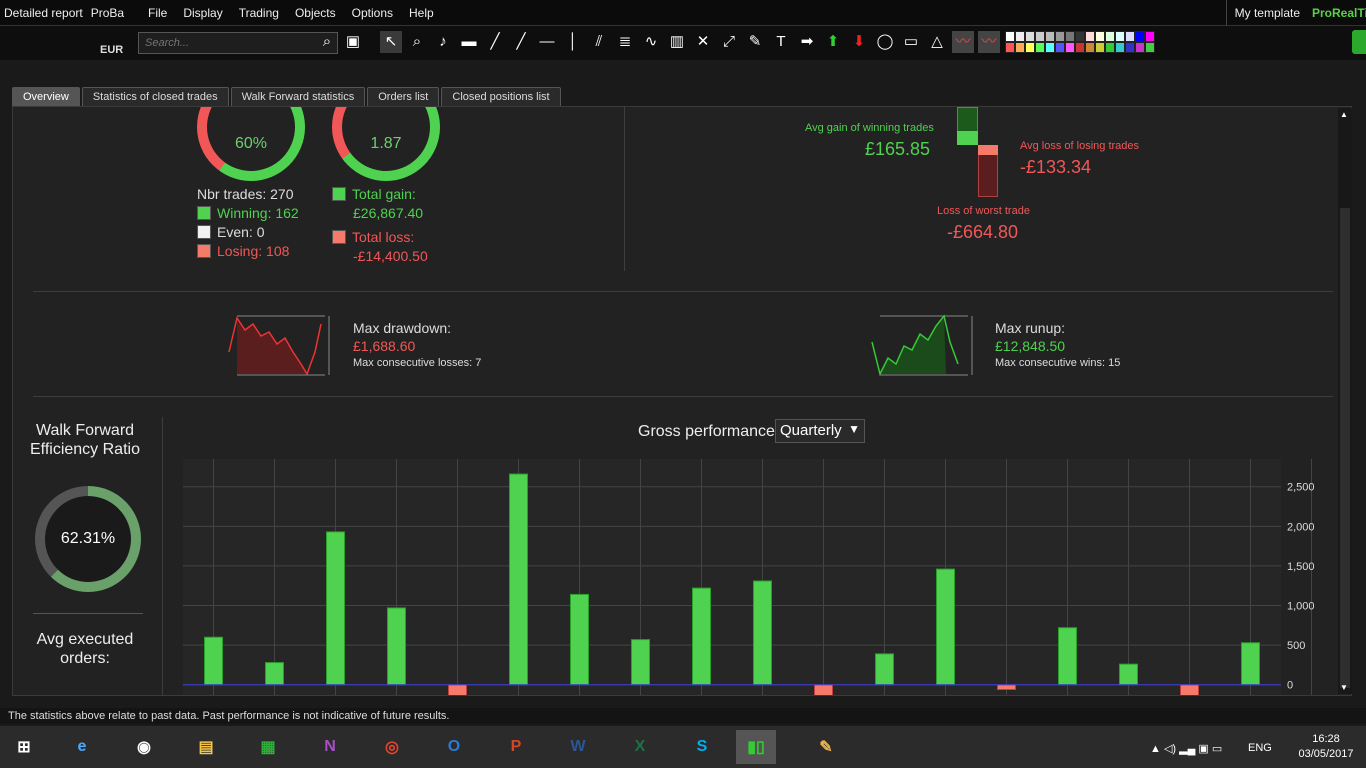 The height and width of the screenshot is (768, 1366). What do you see at coordinates (833, 42) in the screenshot?
I see `arrow-up-icon: ⬆` at bounding box center [833, 42].